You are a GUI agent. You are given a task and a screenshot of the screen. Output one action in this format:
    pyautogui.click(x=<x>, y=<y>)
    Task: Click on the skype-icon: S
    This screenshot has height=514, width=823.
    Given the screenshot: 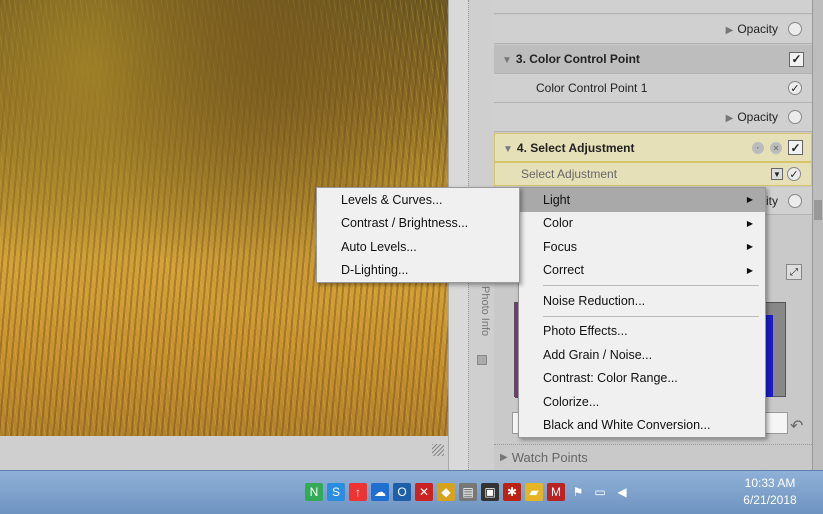 What is the action you would take?
    pyautogui.click(x=336, y=492)
    